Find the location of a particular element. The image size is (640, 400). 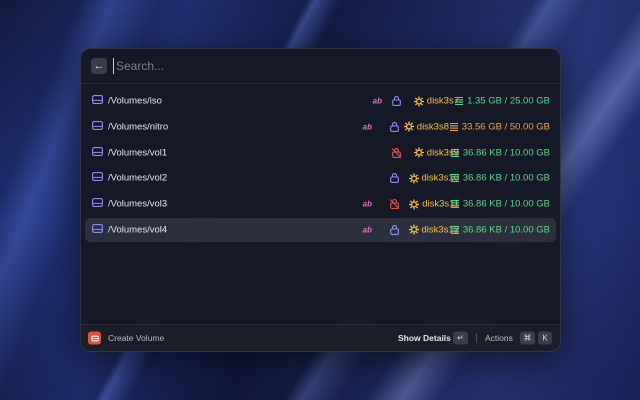

k-key-icon: K is located at coordinates (545, 338).